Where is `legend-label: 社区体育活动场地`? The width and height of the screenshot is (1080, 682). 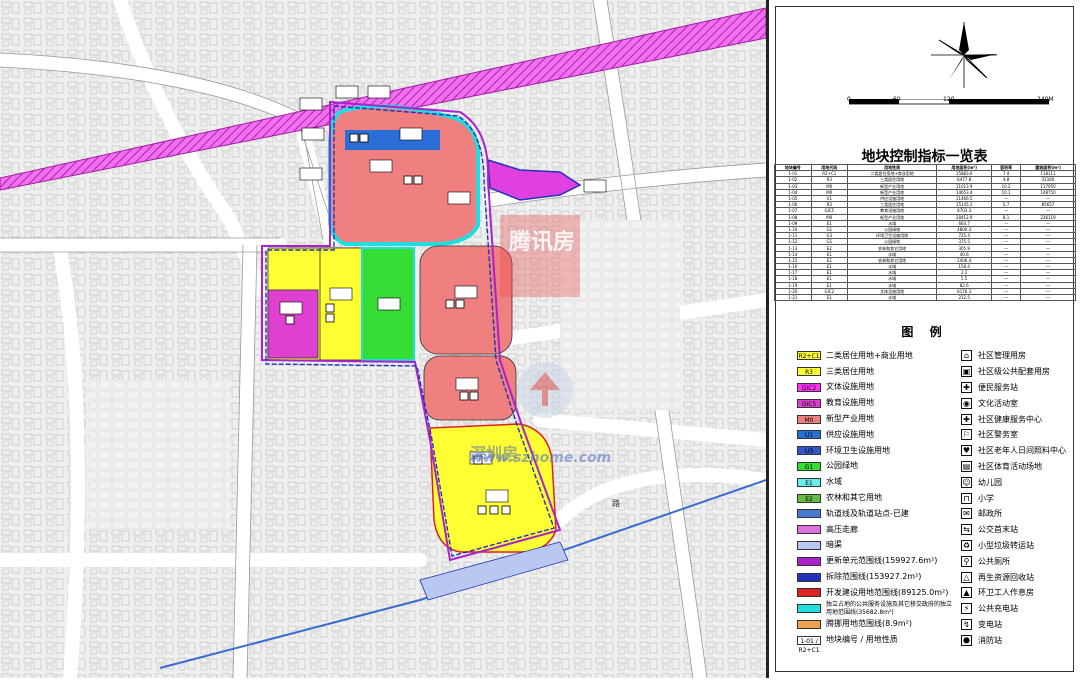 legend-label: 社区体育活动场地 is located at coordinates (1010, 466).